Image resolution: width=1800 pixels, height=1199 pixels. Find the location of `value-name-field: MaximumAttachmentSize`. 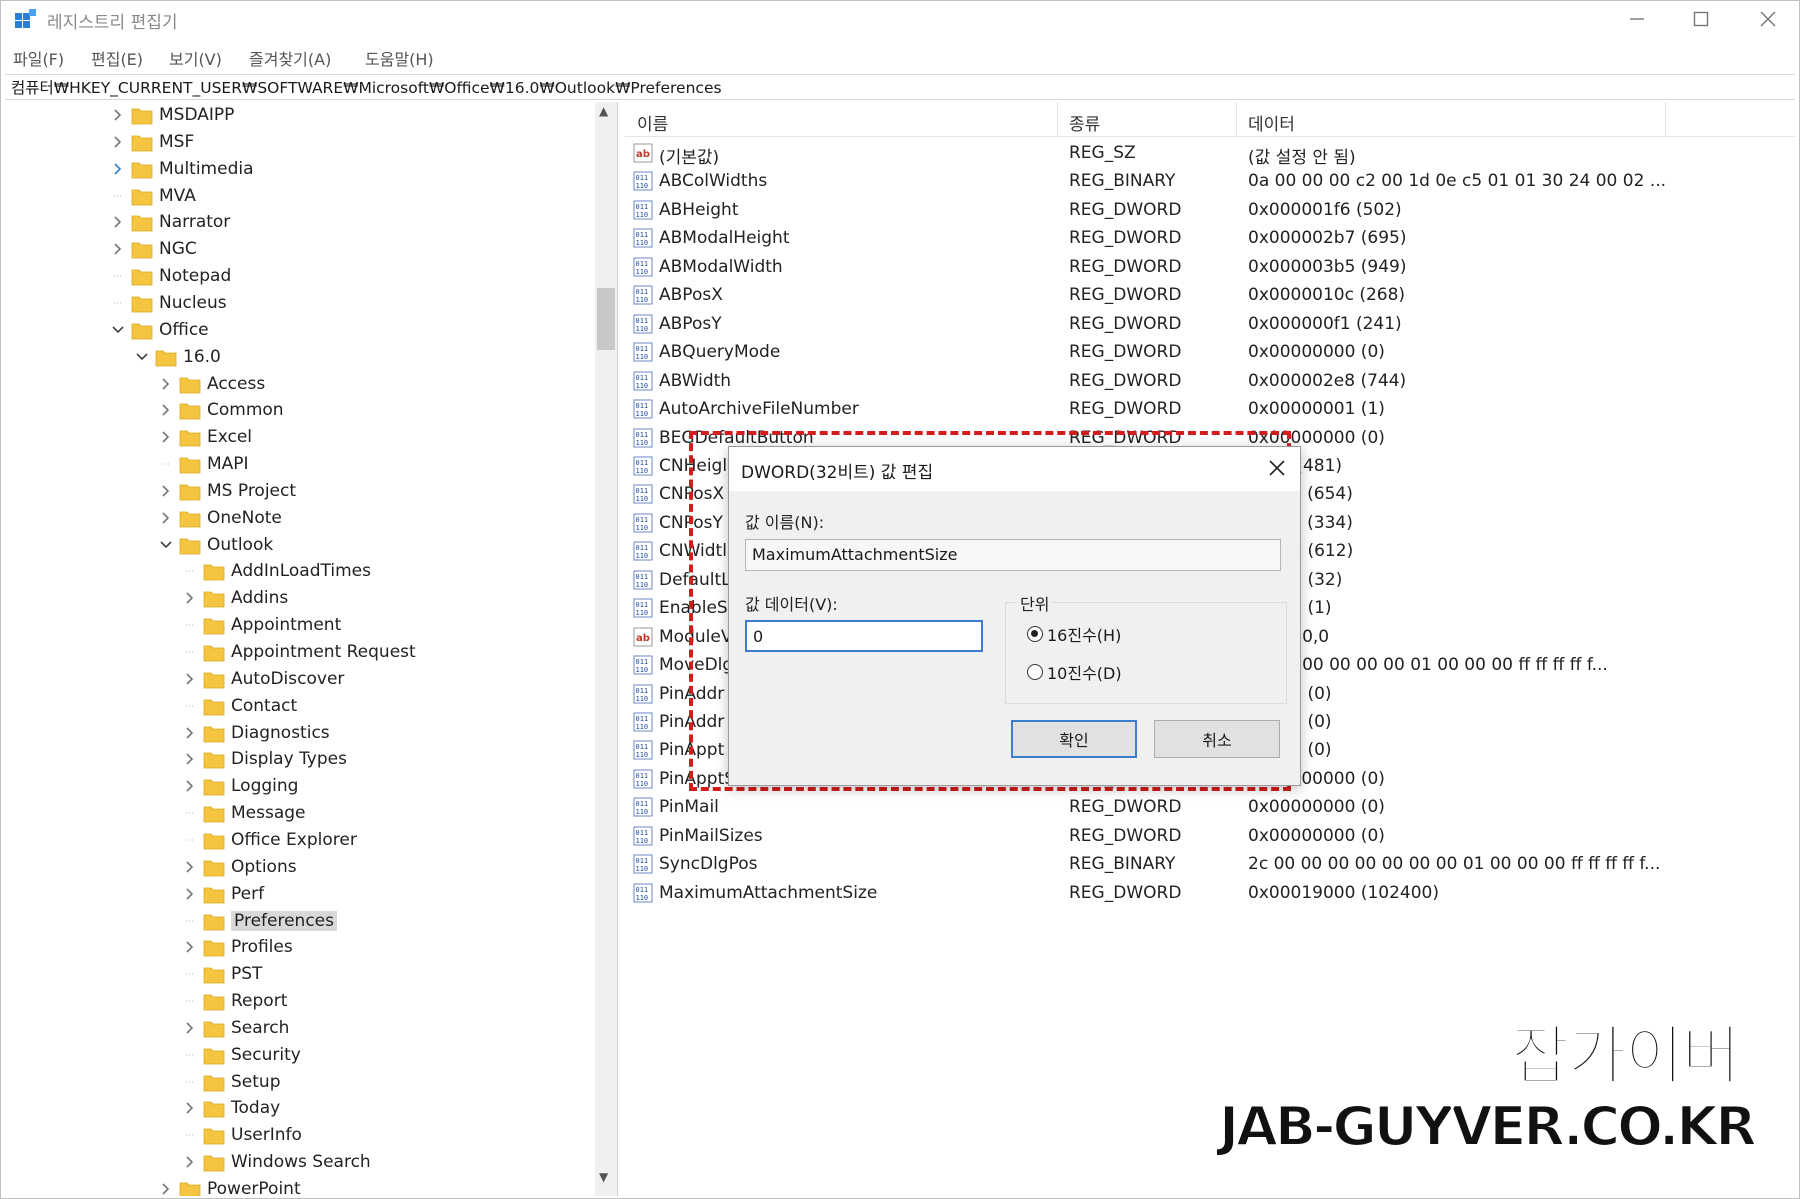

value-name-field: MaximumAttachmentSize is located at coordinates (1013, 555).